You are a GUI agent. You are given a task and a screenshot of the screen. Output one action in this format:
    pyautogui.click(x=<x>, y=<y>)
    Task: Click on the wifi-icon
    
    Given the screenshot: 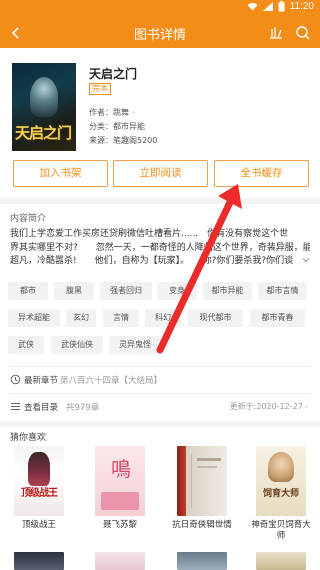 What is the action you would take?
    pyautogui.click(x=252, y=7)
    